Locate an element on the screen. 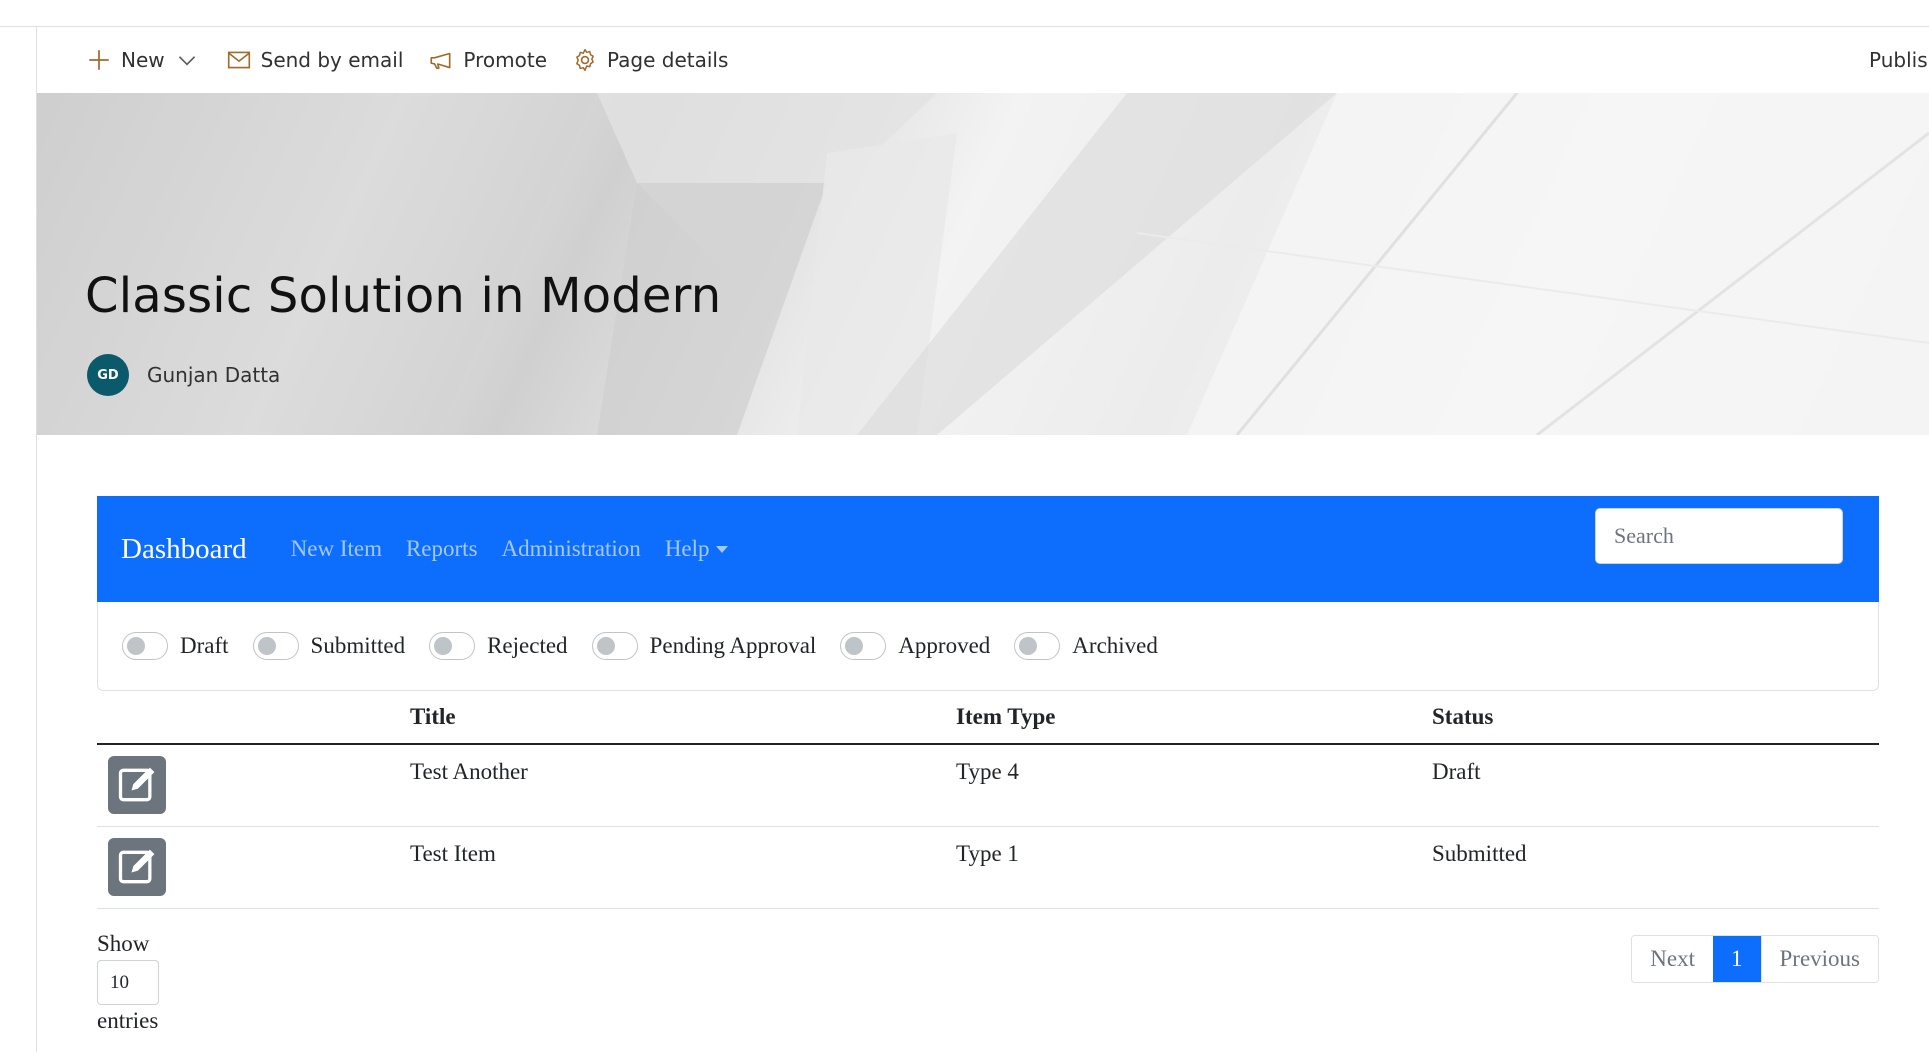 This screenshot has width=1929, height=1052. megaphone-icon is located at coordinates (441, 60).